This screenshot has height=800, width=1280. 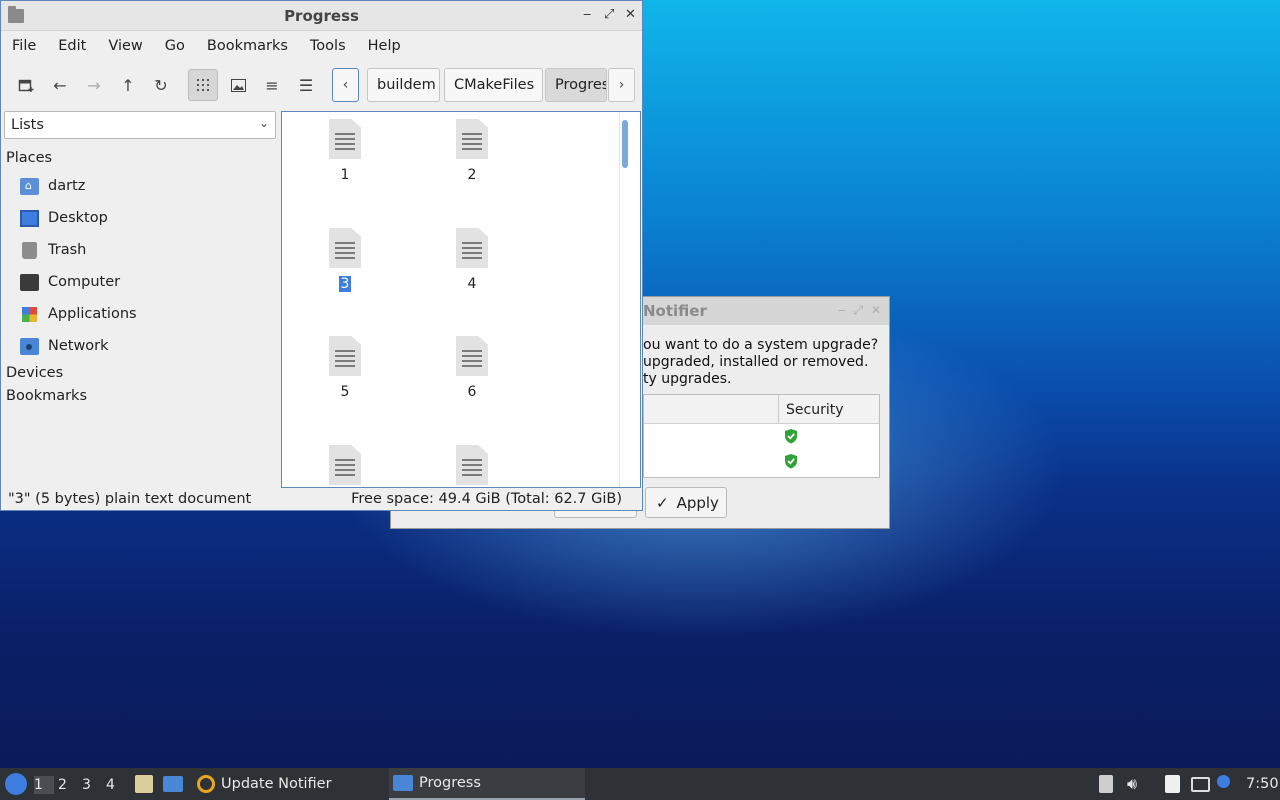 I want to click on clipboard-icon, so click(x=1172, y=784).